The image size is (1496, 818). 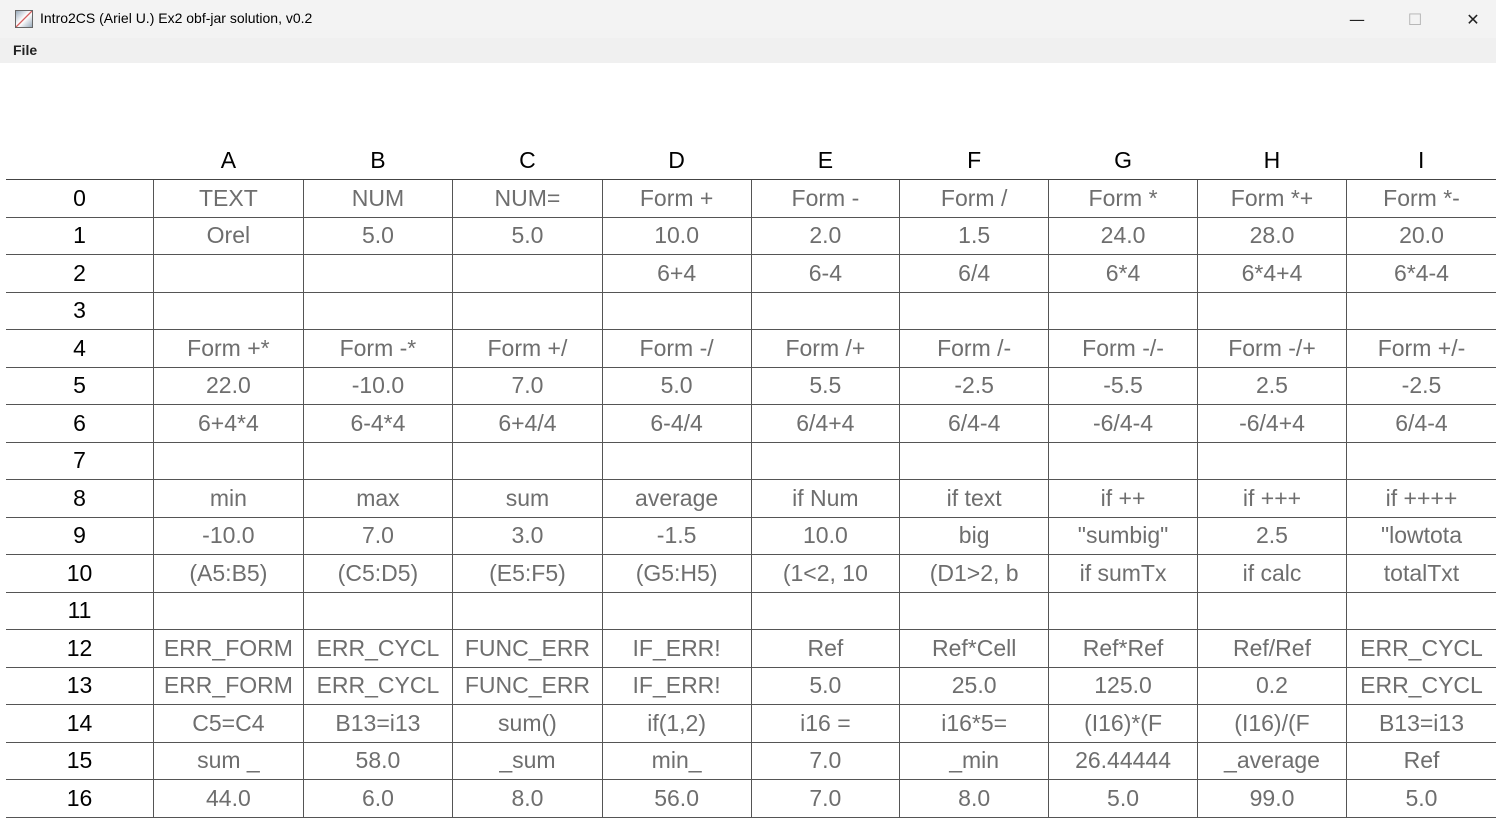 I want to click on cell-b6: 6-4*4, so click(x=377, y=423).